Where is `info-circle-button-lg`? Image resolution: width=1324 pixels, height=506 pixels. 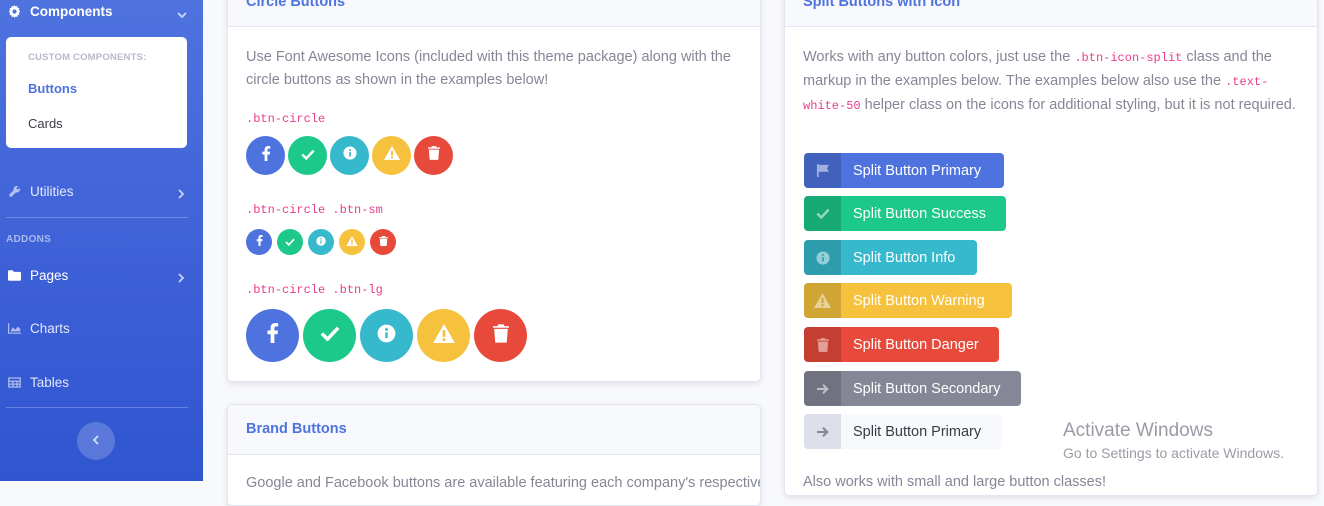 info-circle-button-lg is located at coordinates (386, 335).